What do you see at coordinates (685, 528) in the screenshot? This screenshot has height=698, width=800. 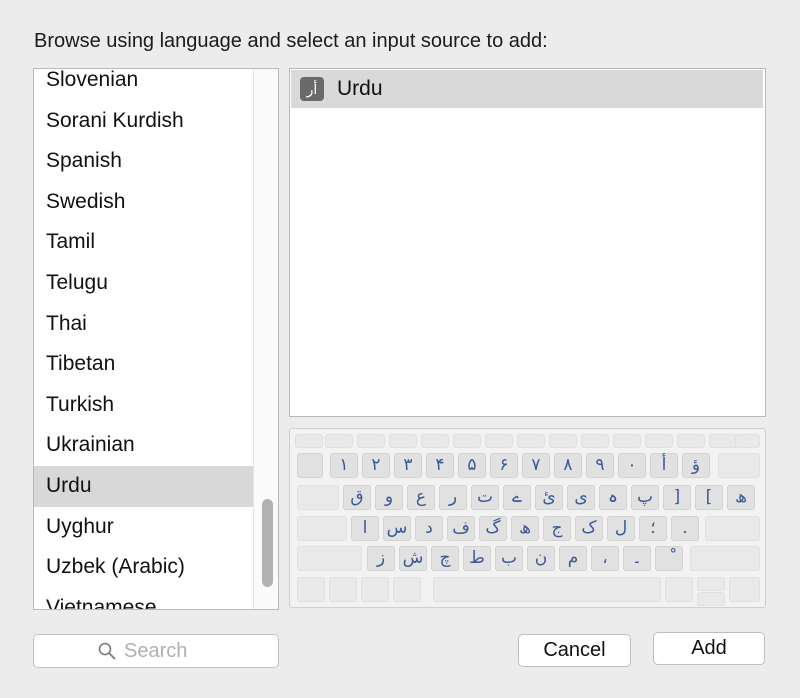 I see `keyboard-key: .` at bounding box center [685, 528].